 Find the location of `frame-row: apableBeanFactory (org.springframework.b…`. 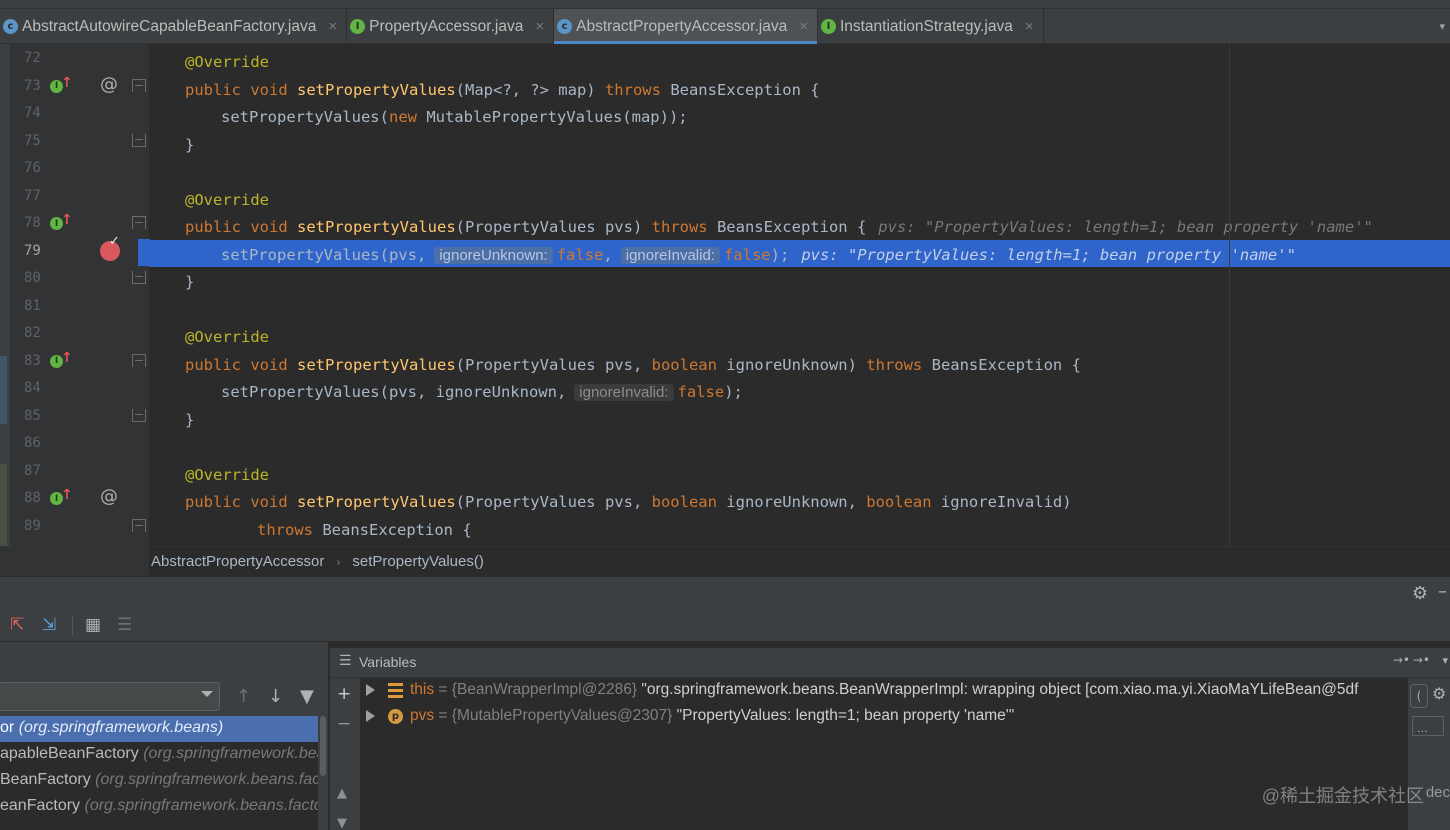

frame-row: apableBeanFactory (org.springframework.b… is located at coordinates (164, 755).